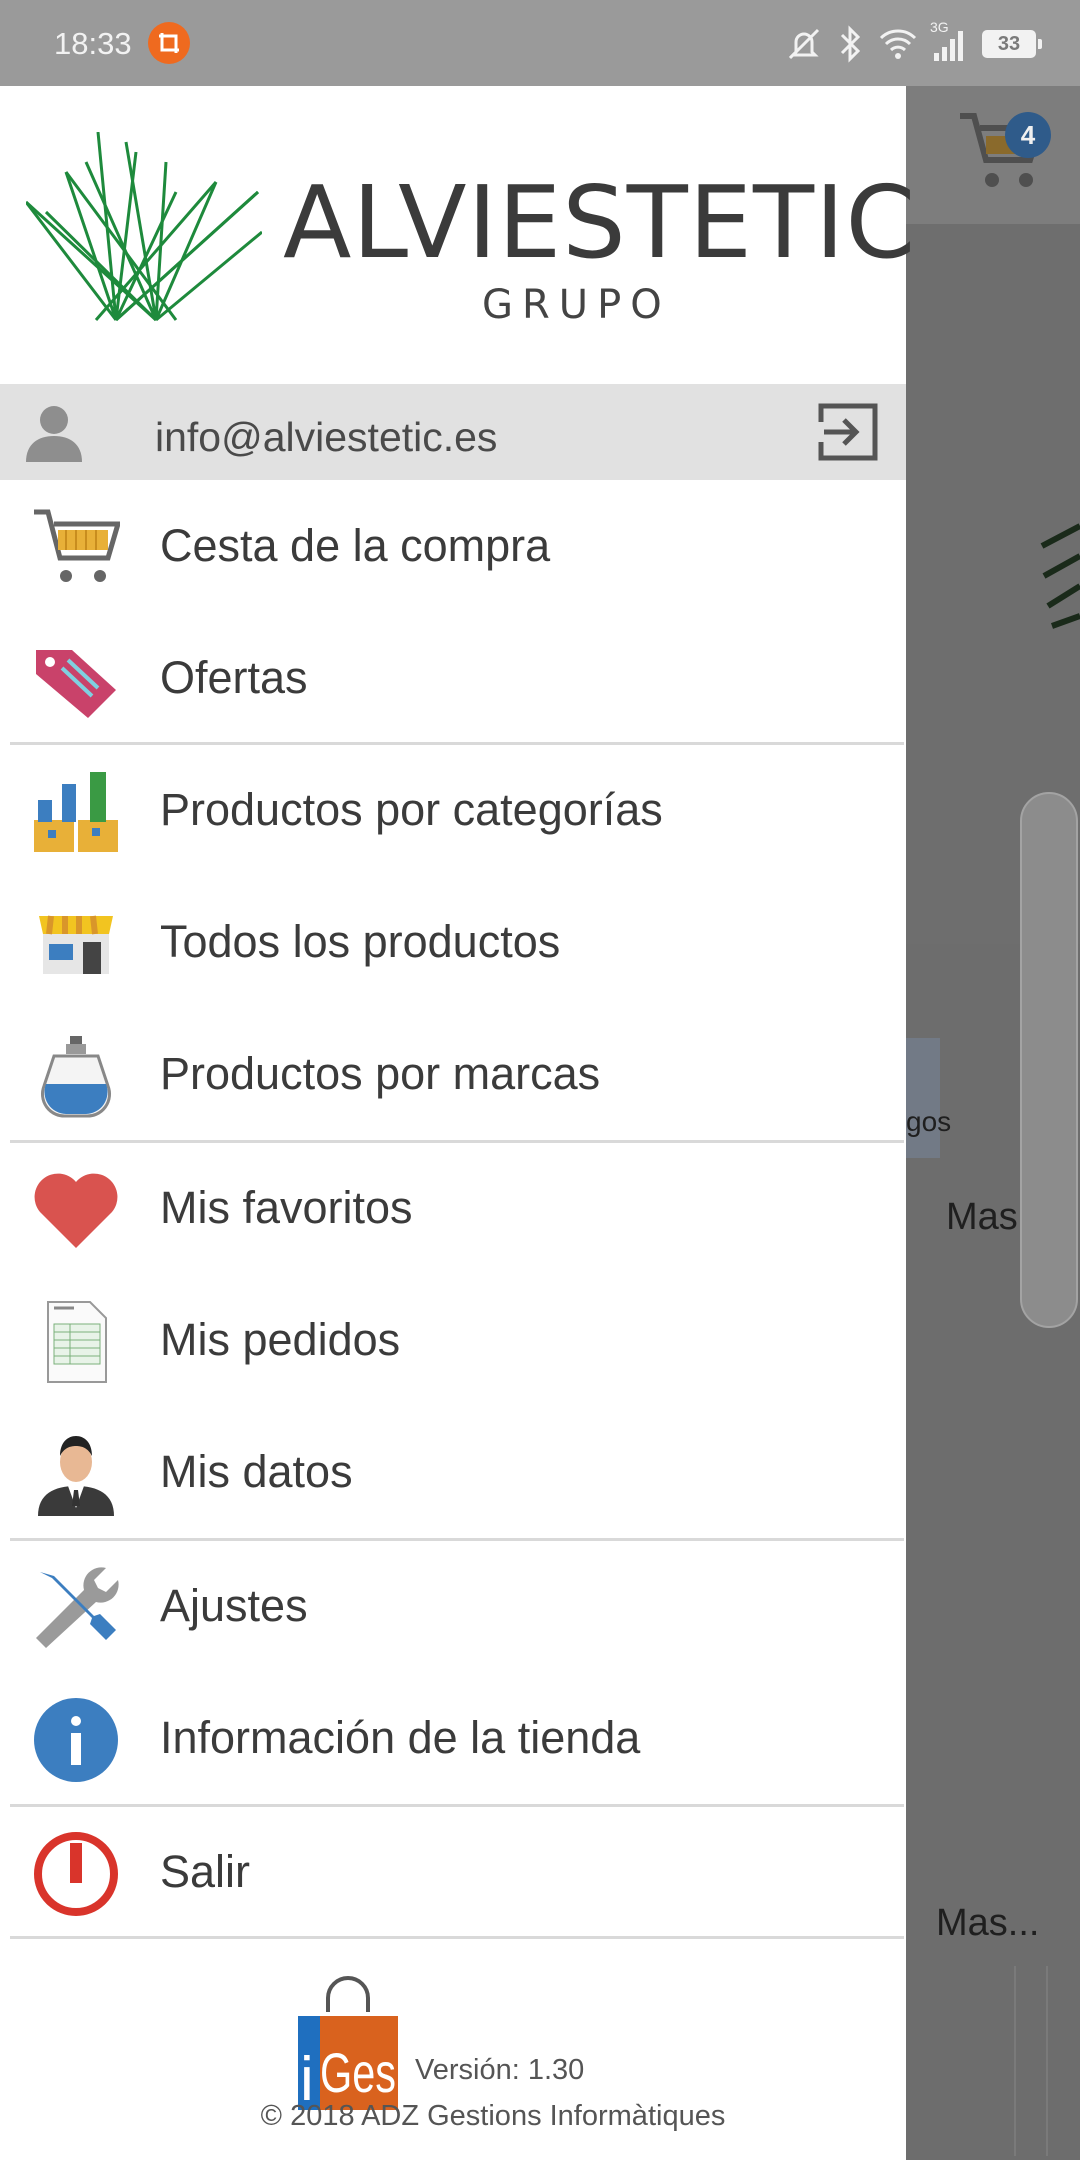 The width and height of the screenshot is (1080, 2160). I want to click on status-bar: 18:33 3G 33, so click(540, 43).